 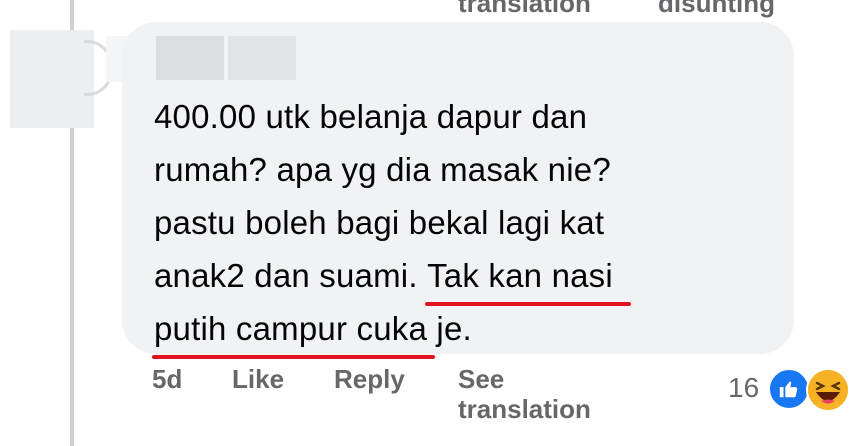 What do you see at coordinates (744, 387) in the screenshot?
I see `reaction-count: 16` at bounding box center [744, 387].